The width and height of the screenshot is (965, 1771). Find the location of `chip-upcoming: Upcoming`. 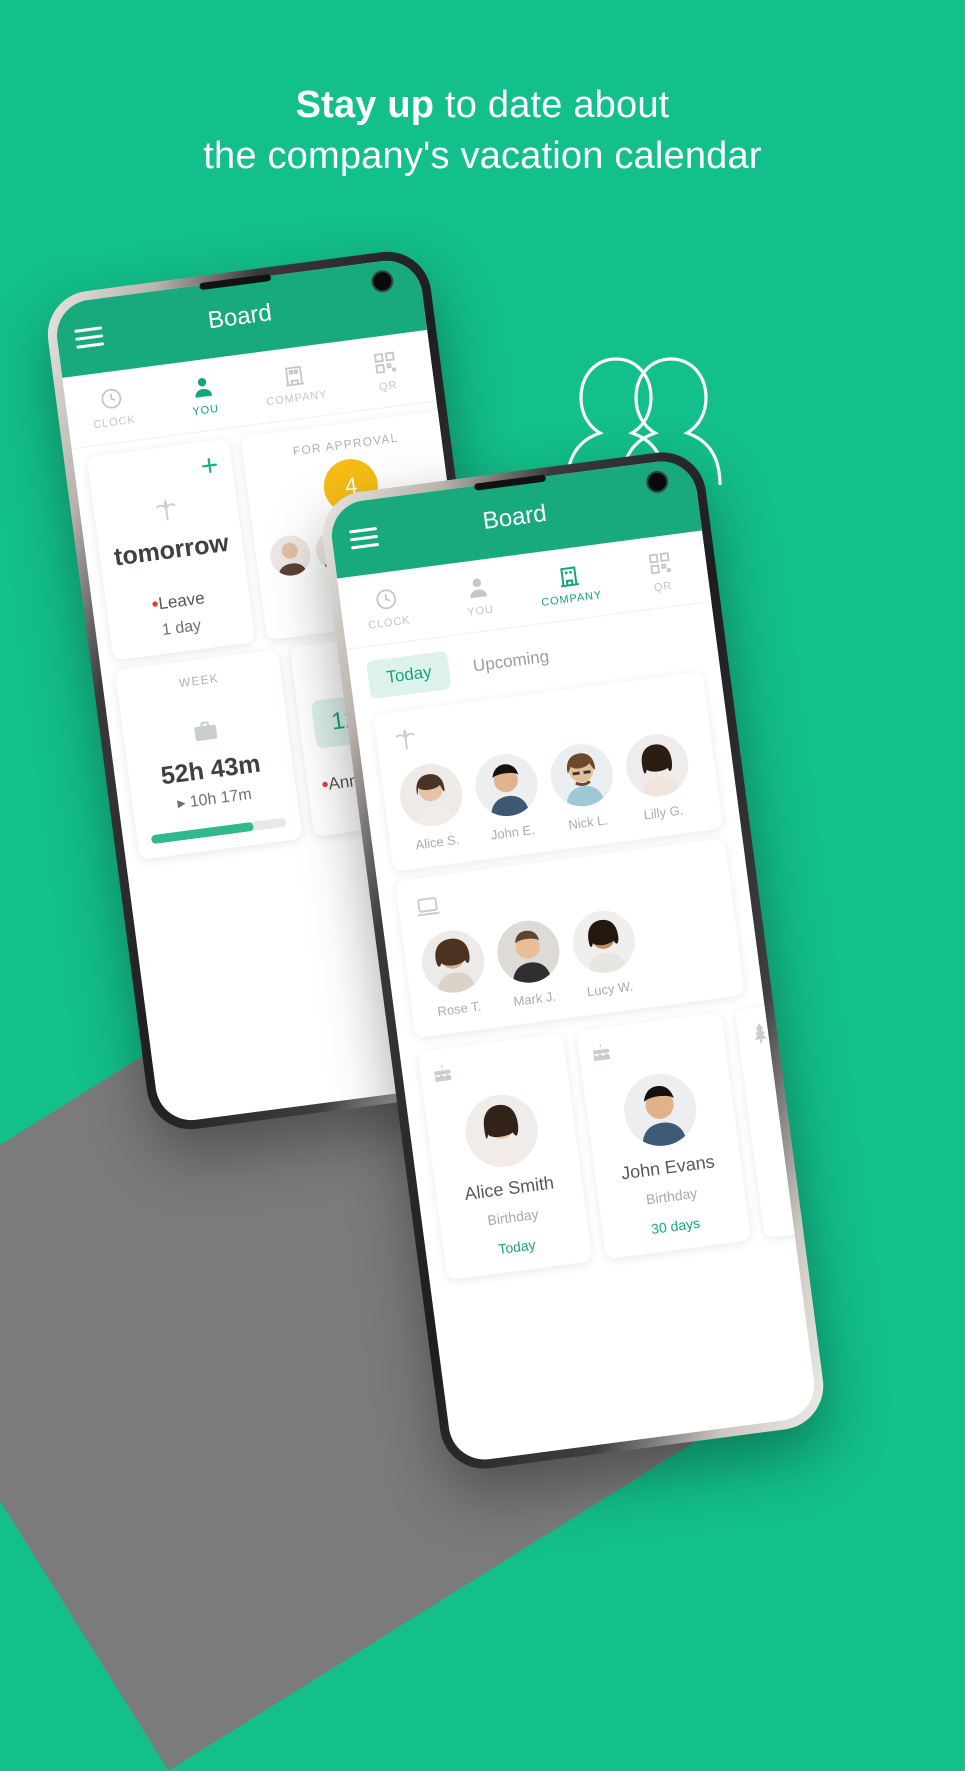

chip-upcoming: Upcoming is located at coordinates (511, 661).